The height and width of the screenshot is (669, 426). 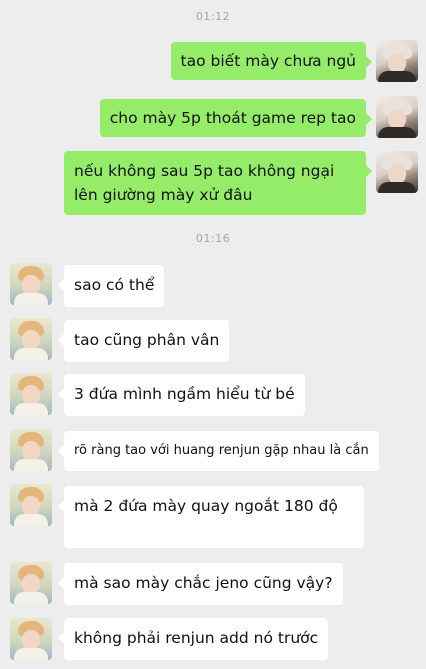 What do you see at coordinates (111, 286) in the screenshot?
I see `message-bubble: sao có thể` at bounding box center [111, 286].